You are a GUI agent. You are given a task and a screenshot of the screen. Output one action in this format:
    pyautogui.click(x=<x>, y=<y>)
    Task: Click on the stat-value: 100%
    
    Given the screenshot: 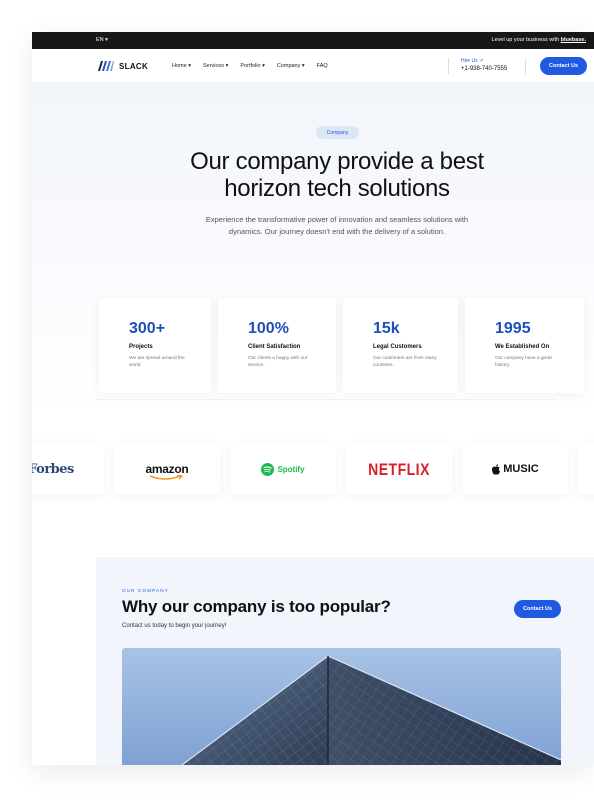 What is the action you would take?
    pyautogui.click(x=268, y=328)
    